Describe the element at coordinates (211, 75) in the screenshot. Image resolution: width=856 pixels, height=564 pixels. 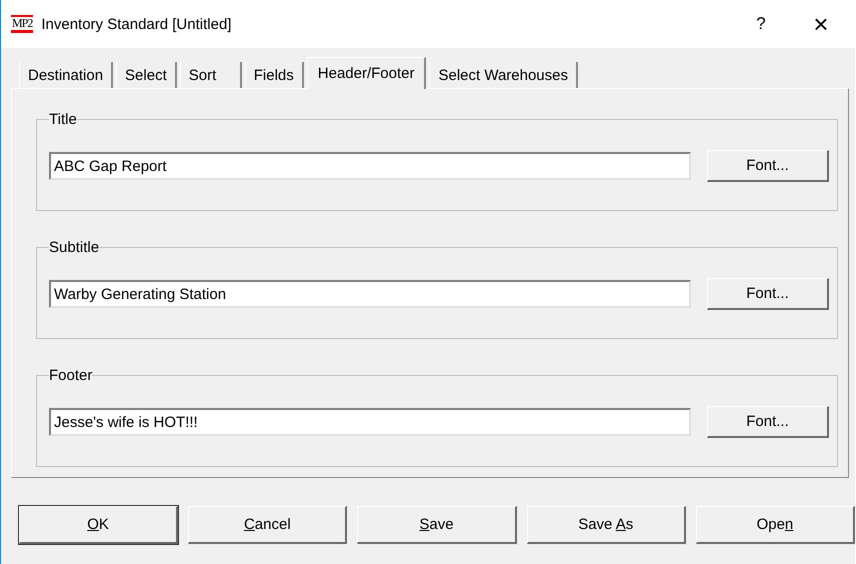
I see `tab: Sort` at that location.